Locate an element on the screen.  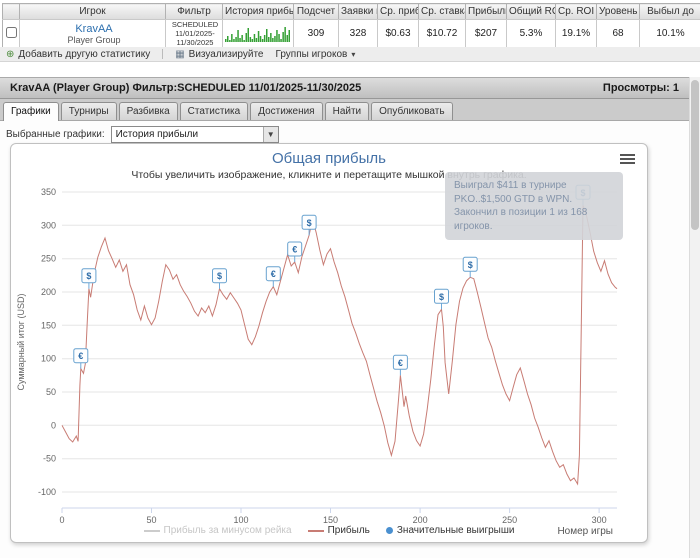
row-checkbox is located at coordinates (11, 32).